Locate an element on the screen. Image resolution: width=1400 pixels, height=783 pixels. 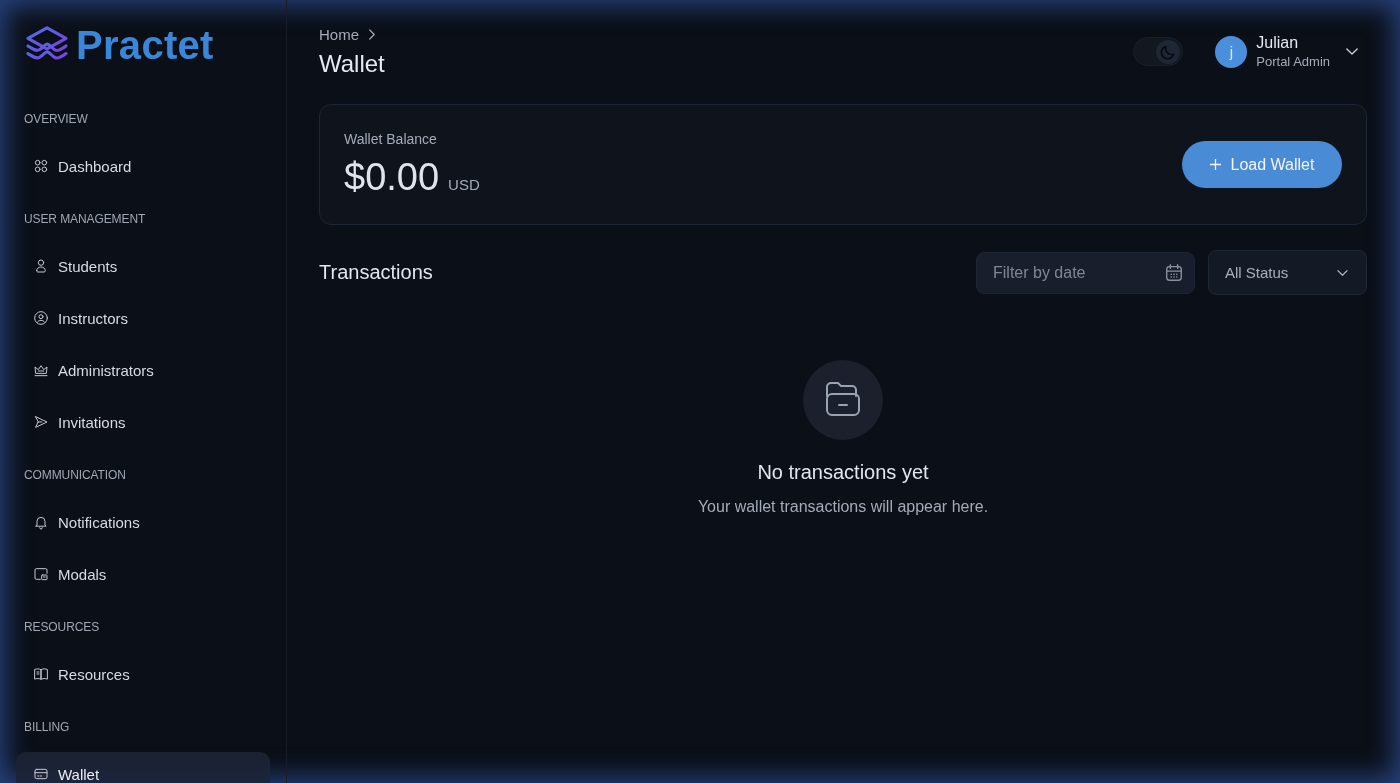
empty-state-message: Your wallet transactions will appear here. is located at coordinates (843, 507).